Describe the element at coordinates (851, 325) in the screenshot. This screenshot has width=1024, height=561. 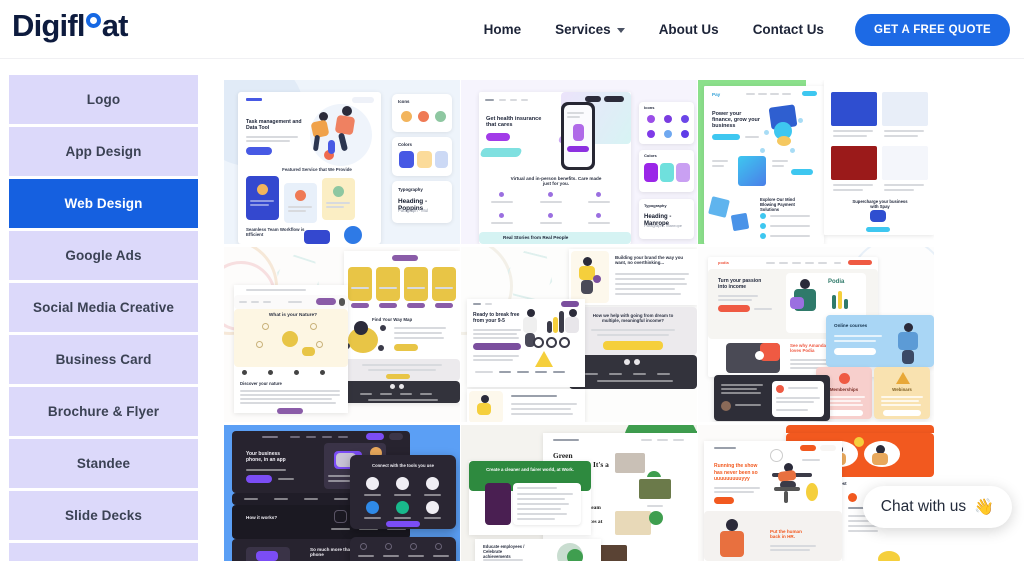
I see `card-label: Online courses` at that location.